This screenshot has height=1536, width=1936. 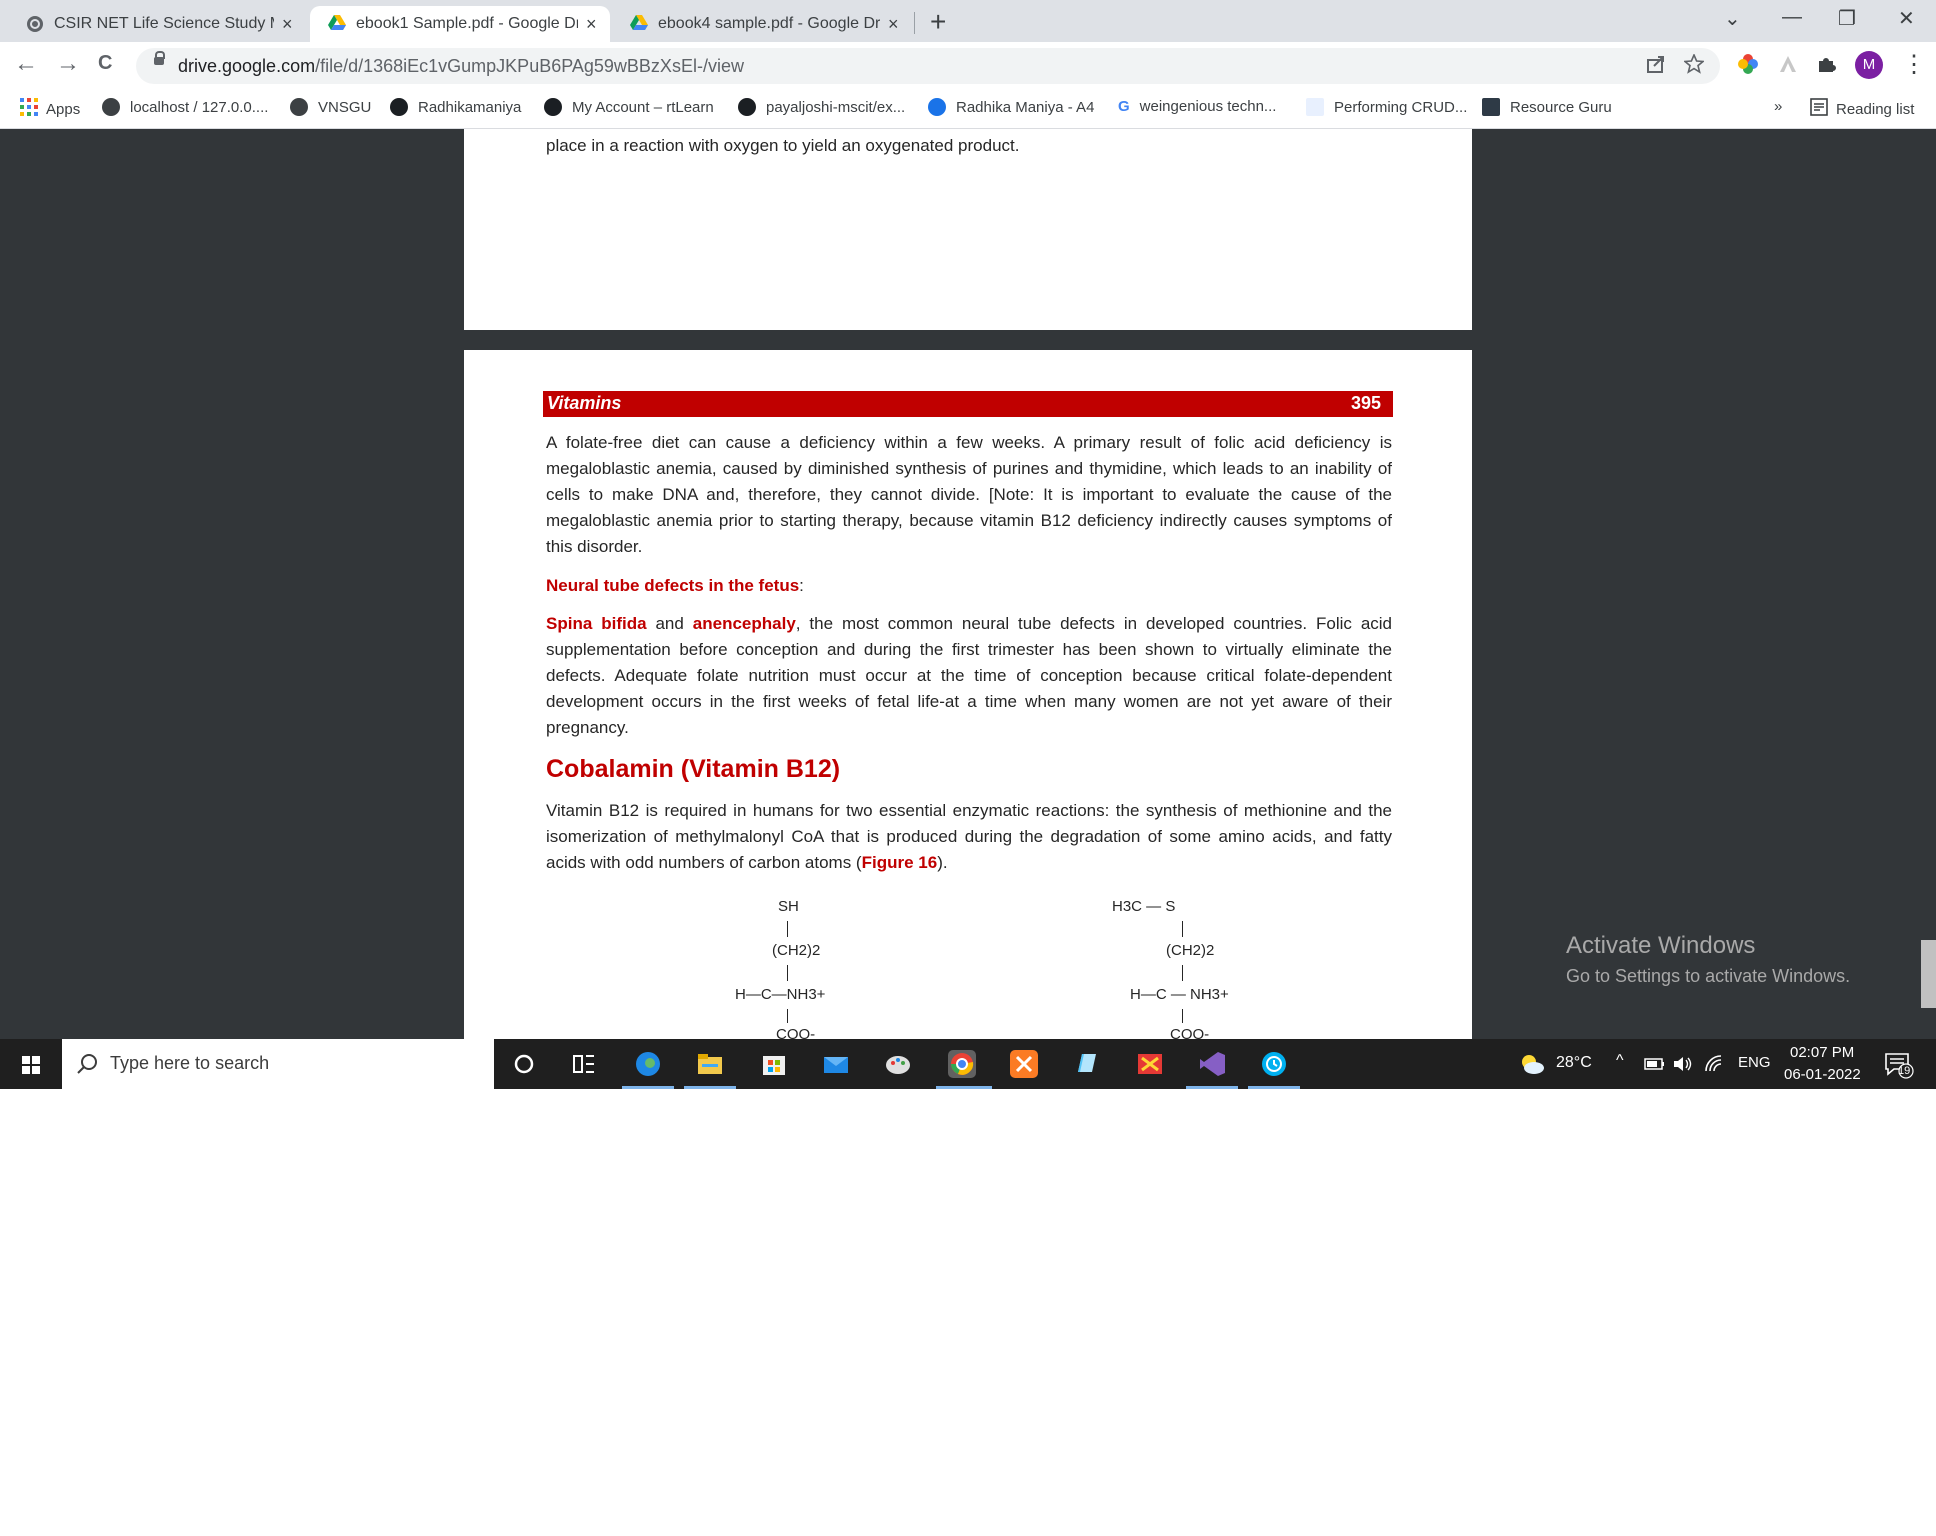 What do you see at coordinates (470, 107) in the screenshot?
I see `bookmark-label: Radhikamaniya` at bounding box center [470, 107].